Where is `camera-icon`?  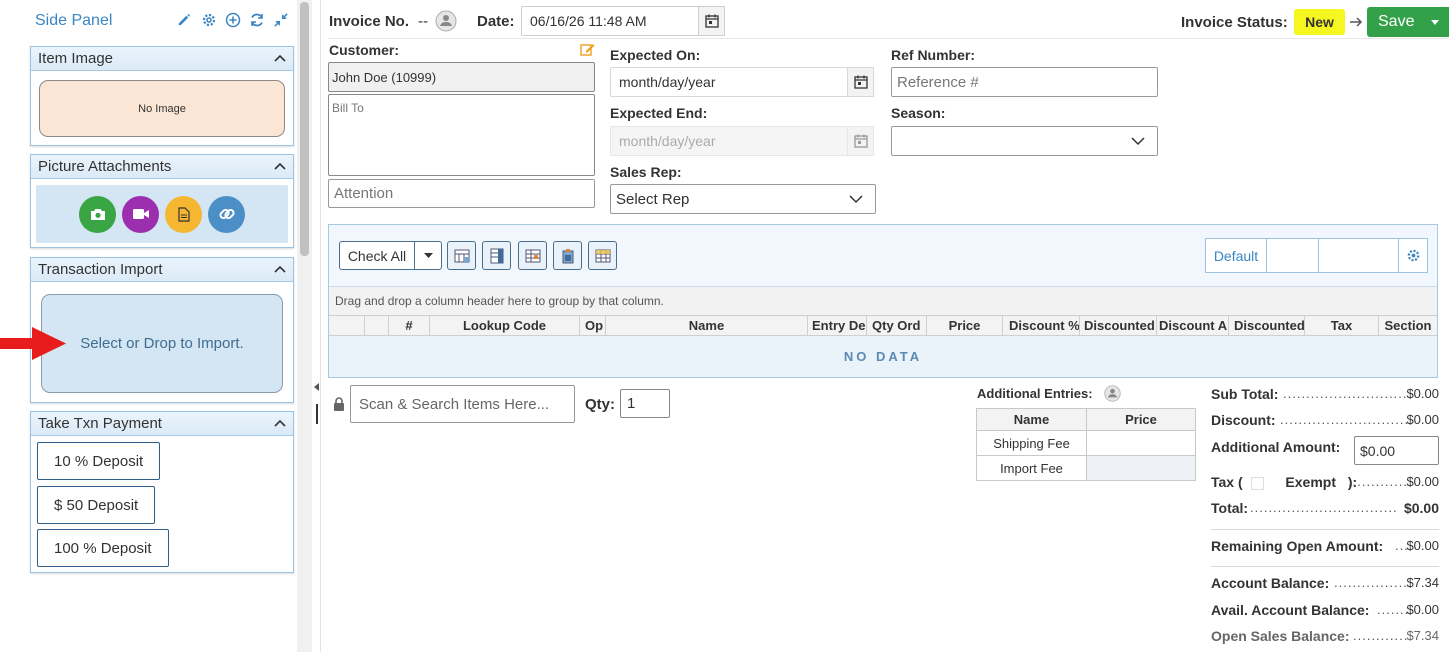
camera-icon is located at coordinates (97, 214).